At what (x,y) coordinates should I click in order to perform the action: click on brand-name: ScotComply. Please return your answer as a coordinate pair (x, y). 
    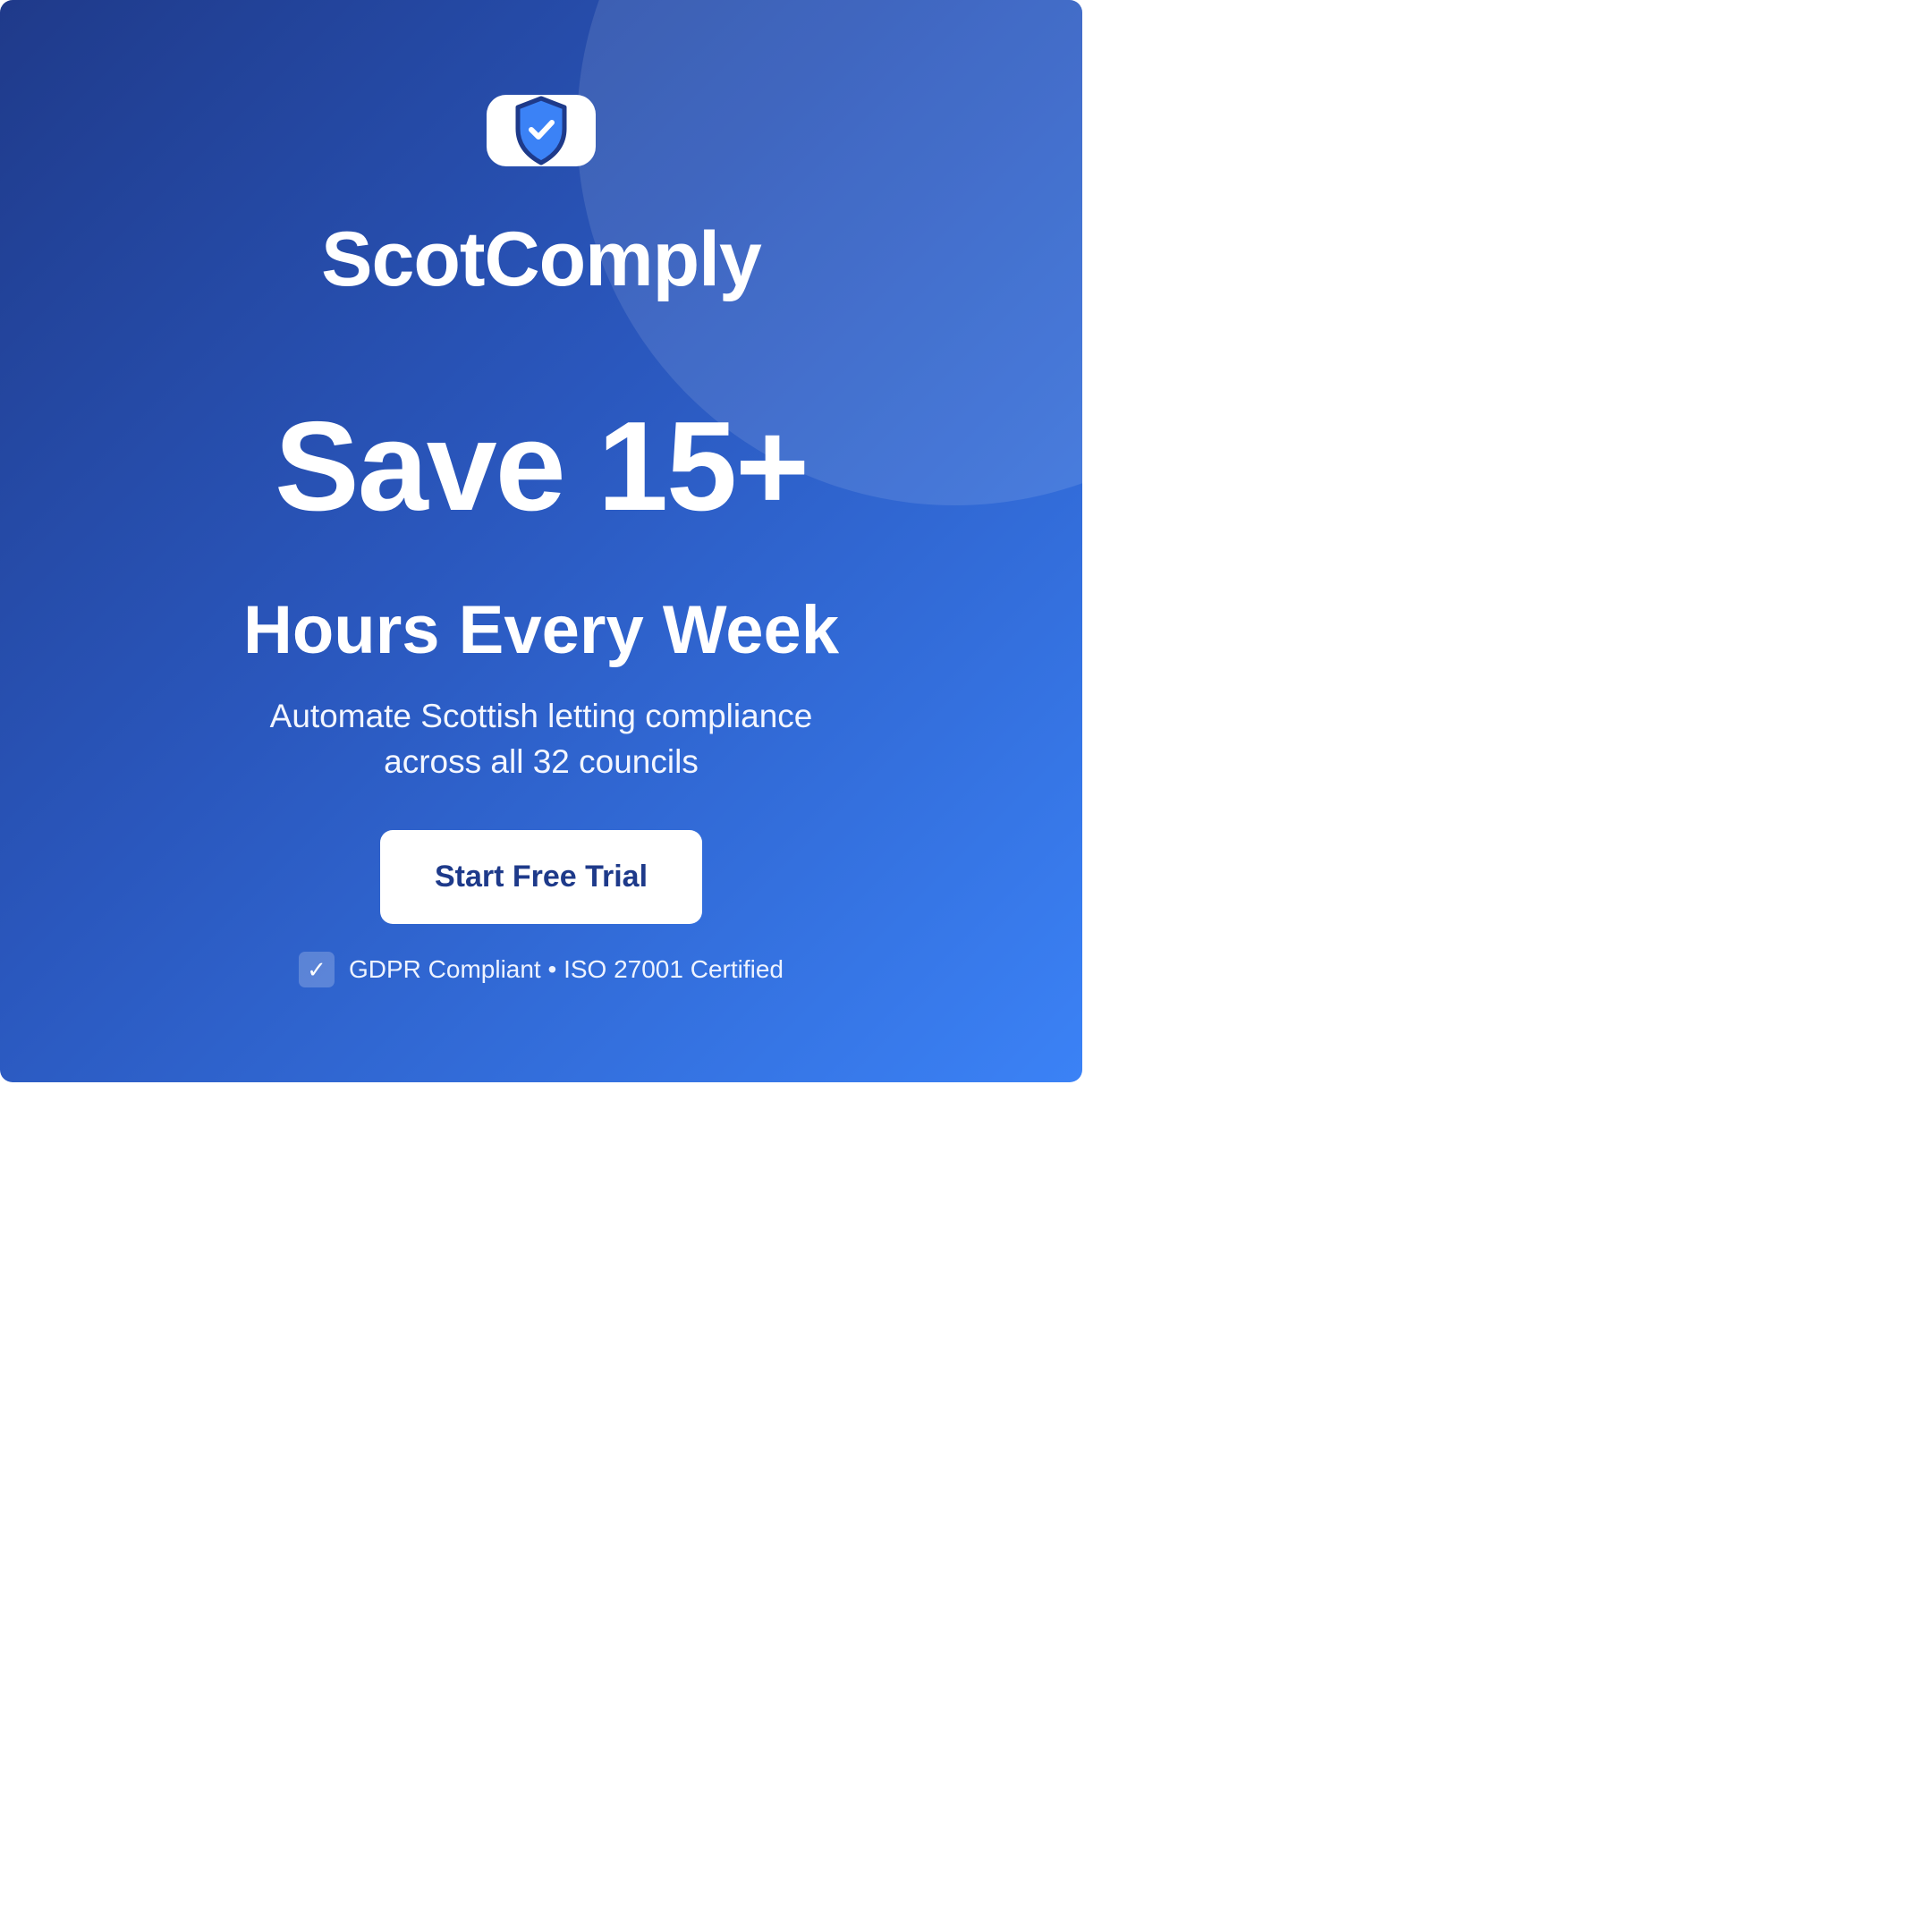
    Looking at the image, I should click on (541, 259).